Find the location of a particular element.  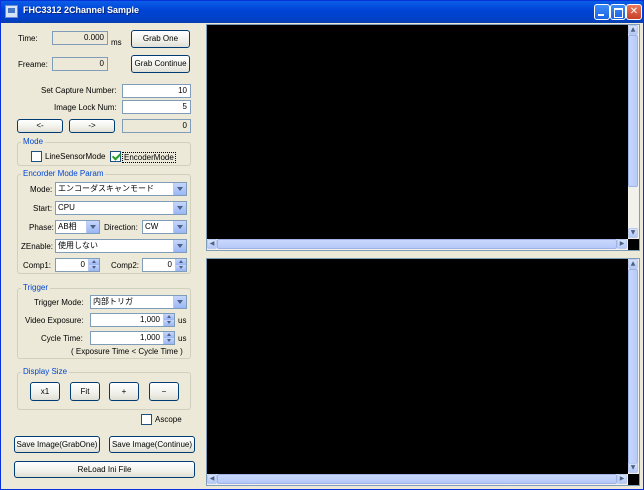

maximize-button is located at coordinates (618, 12).